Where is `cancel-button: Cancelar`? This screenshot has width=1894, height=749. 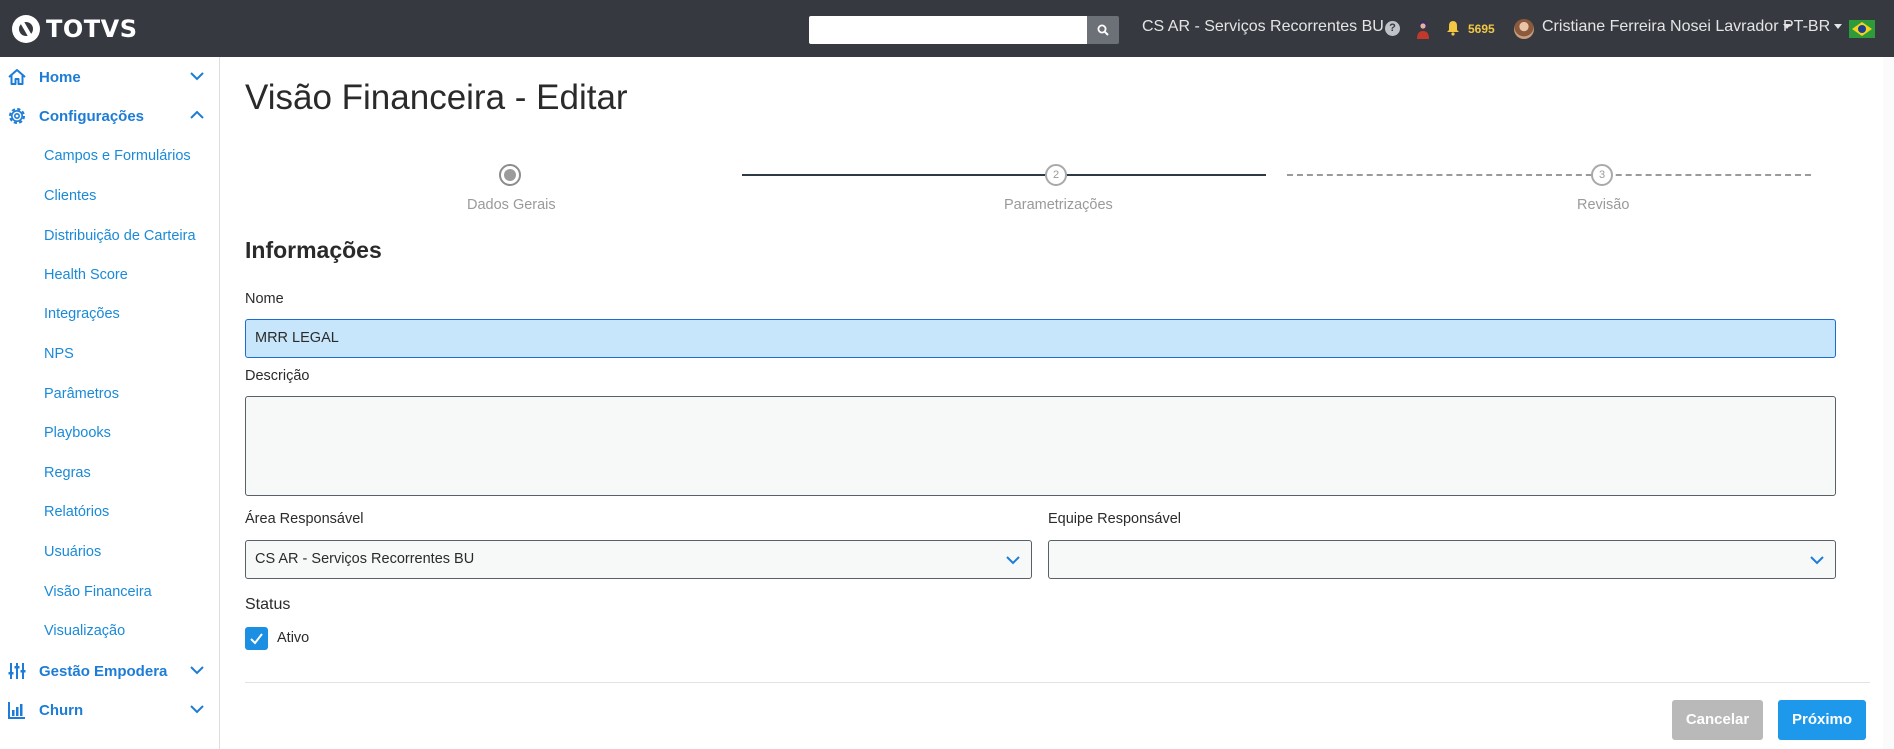
cancel-button: Cancelar is located at coordinates (1717, 720).